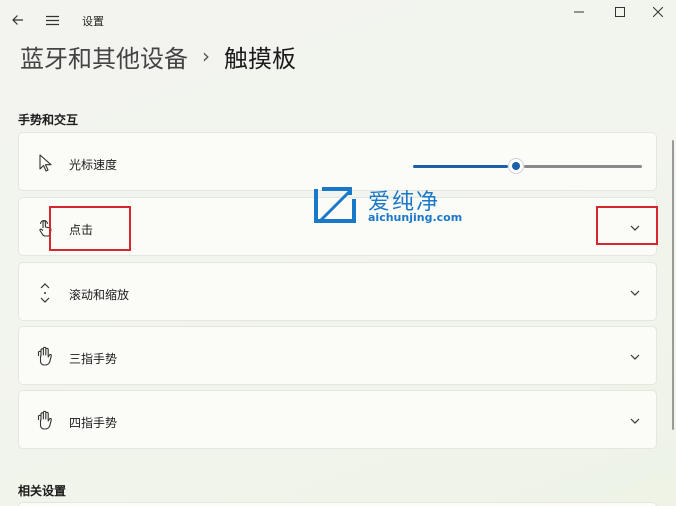  What do you see at coordinates (516, 166) in the screenshot?
I see `slider-thumb` at bounding box center [516, 166].